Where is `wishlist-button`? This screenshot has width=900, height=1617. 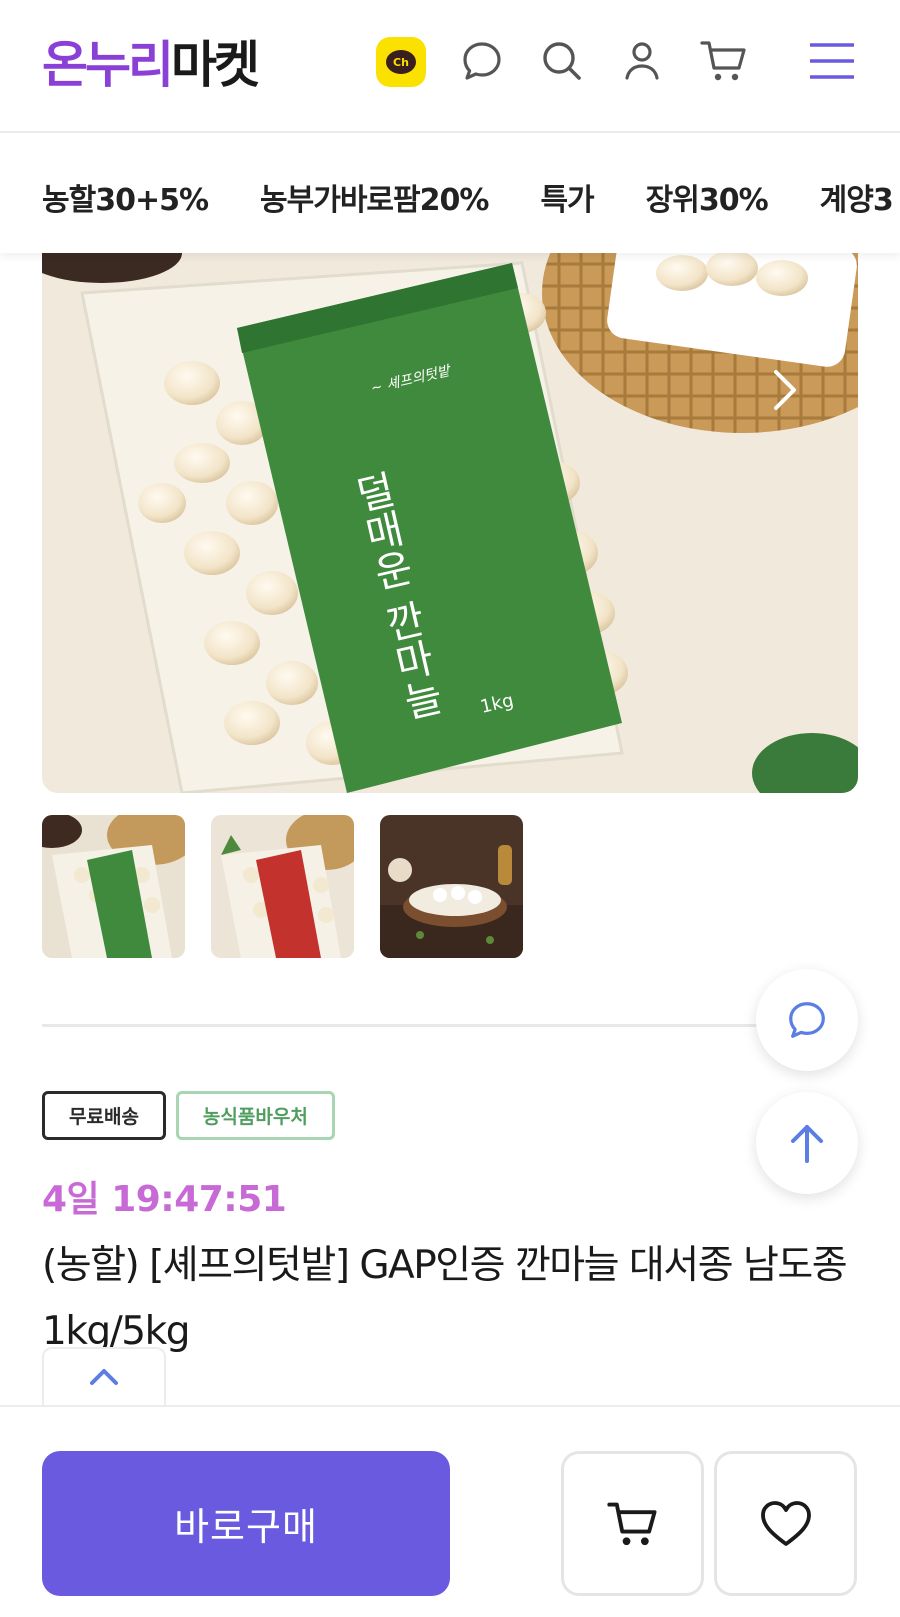 wishlist-button is located at coordinates (785, 1523).